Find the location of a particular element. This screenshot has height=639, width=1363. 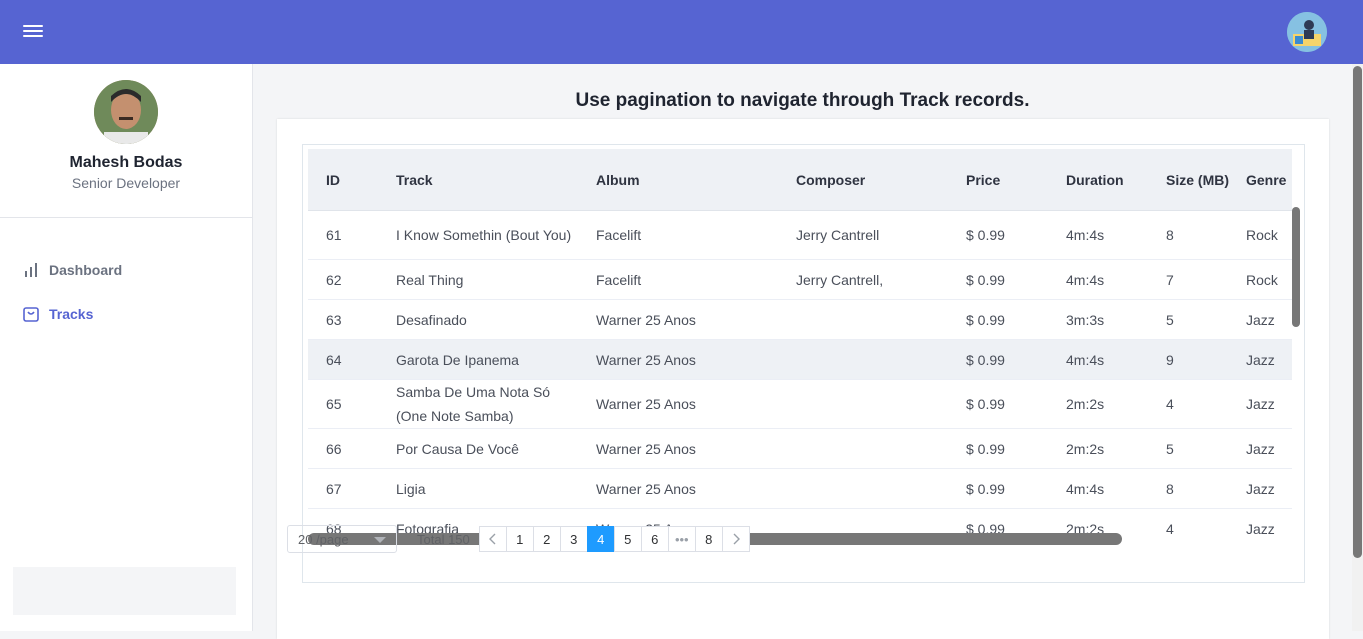

page-vertical-scrollbar is located at coordinates (1357, 347).